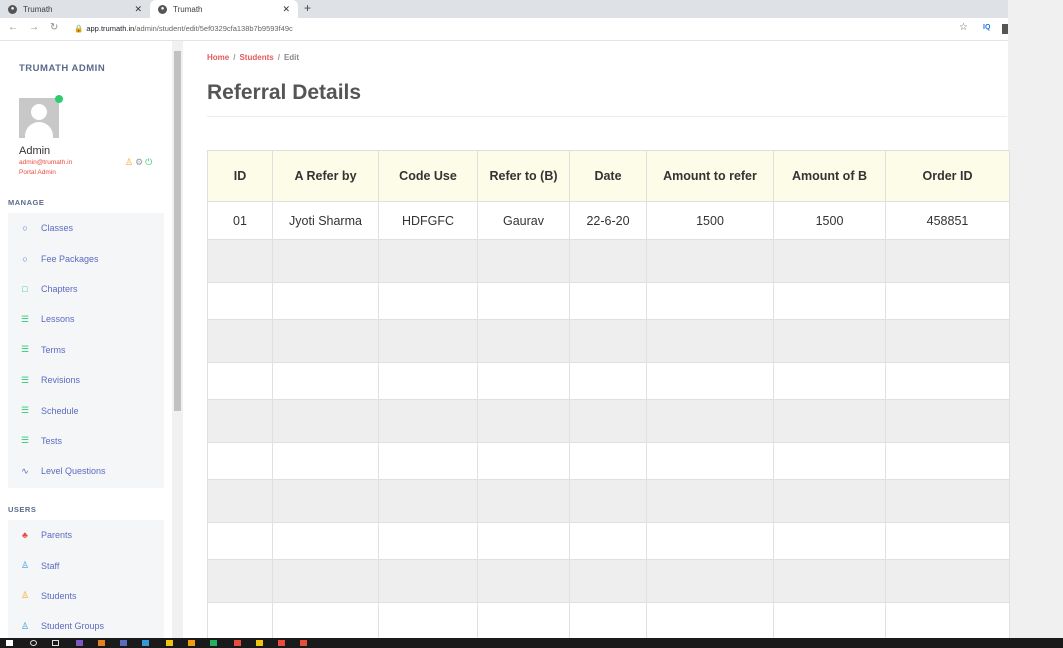  Describe the element at coordinates (139, 162) in the screenshot. I see `gear-icon: ⚙` at that location.